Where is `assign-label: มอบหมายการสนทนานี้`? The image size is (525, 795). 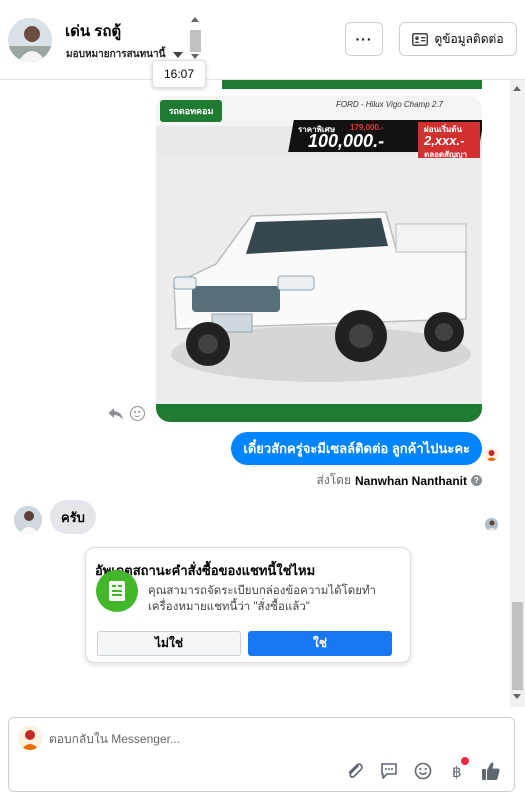 assign-label: มอบหมายการสนทนานี้ is located at coordinates (116, 54).